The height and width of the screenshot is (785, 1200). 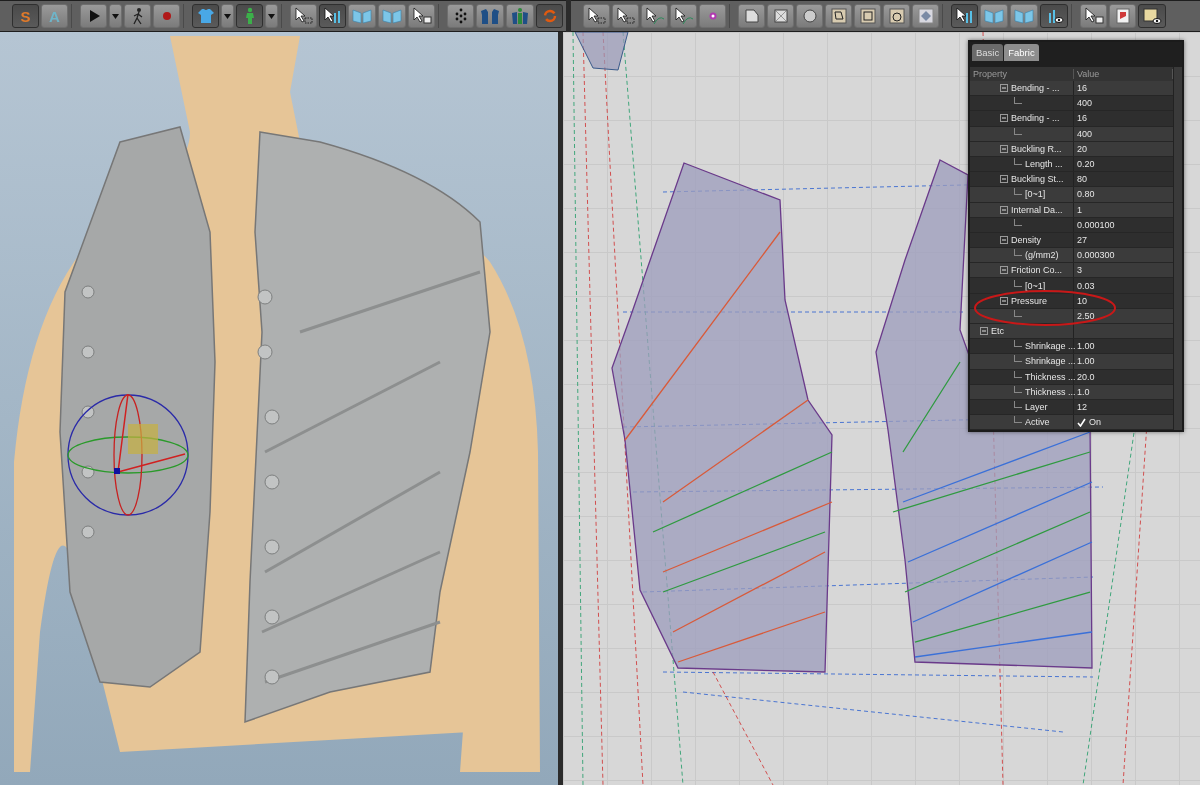 What do you see at coordinates (520, 16) in the screenshot?
I see `dressed-figure-icon` at bounding box center [520, 16].